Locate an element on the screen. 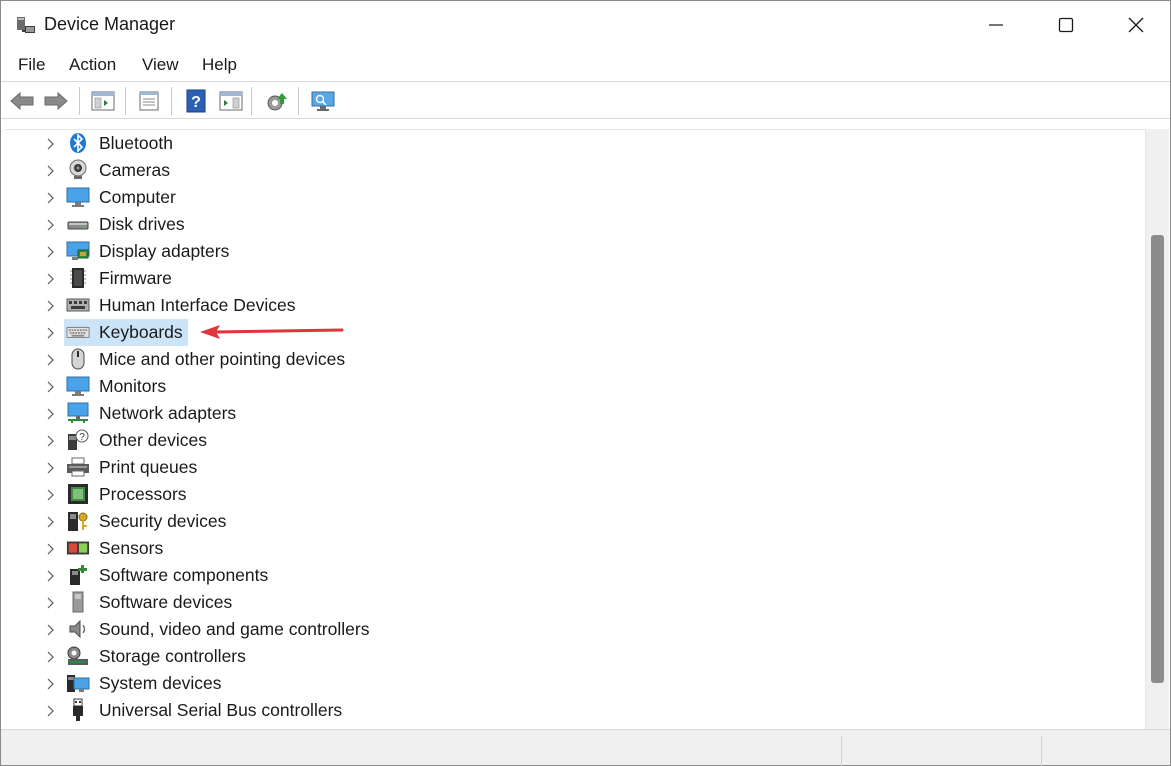 The width and height of the screenshot is (1171, 766). tree-item-label: Network adapters is located at coordinates (167, 413).